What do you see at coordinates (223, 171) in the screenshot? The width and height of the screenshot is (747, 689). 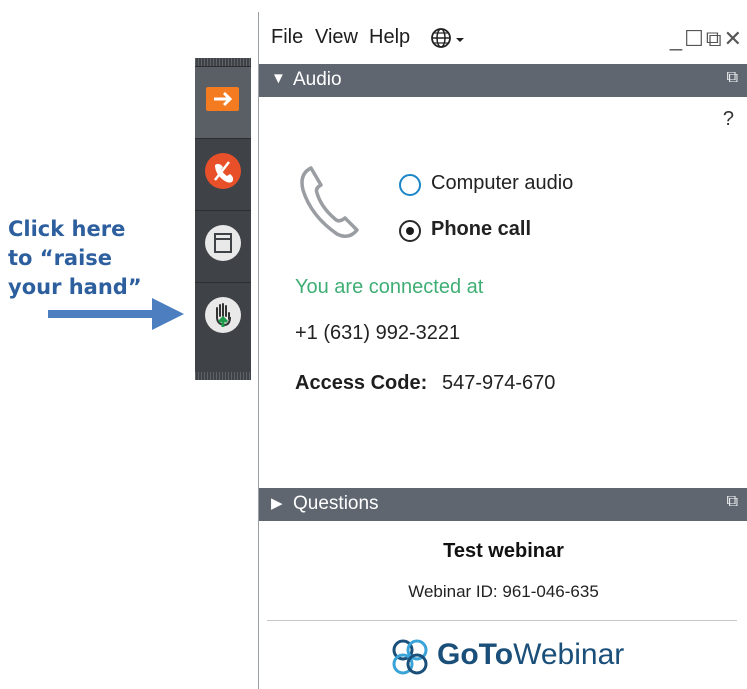 I see `hang-up-phone-icon` at bounding box center [223, 171].